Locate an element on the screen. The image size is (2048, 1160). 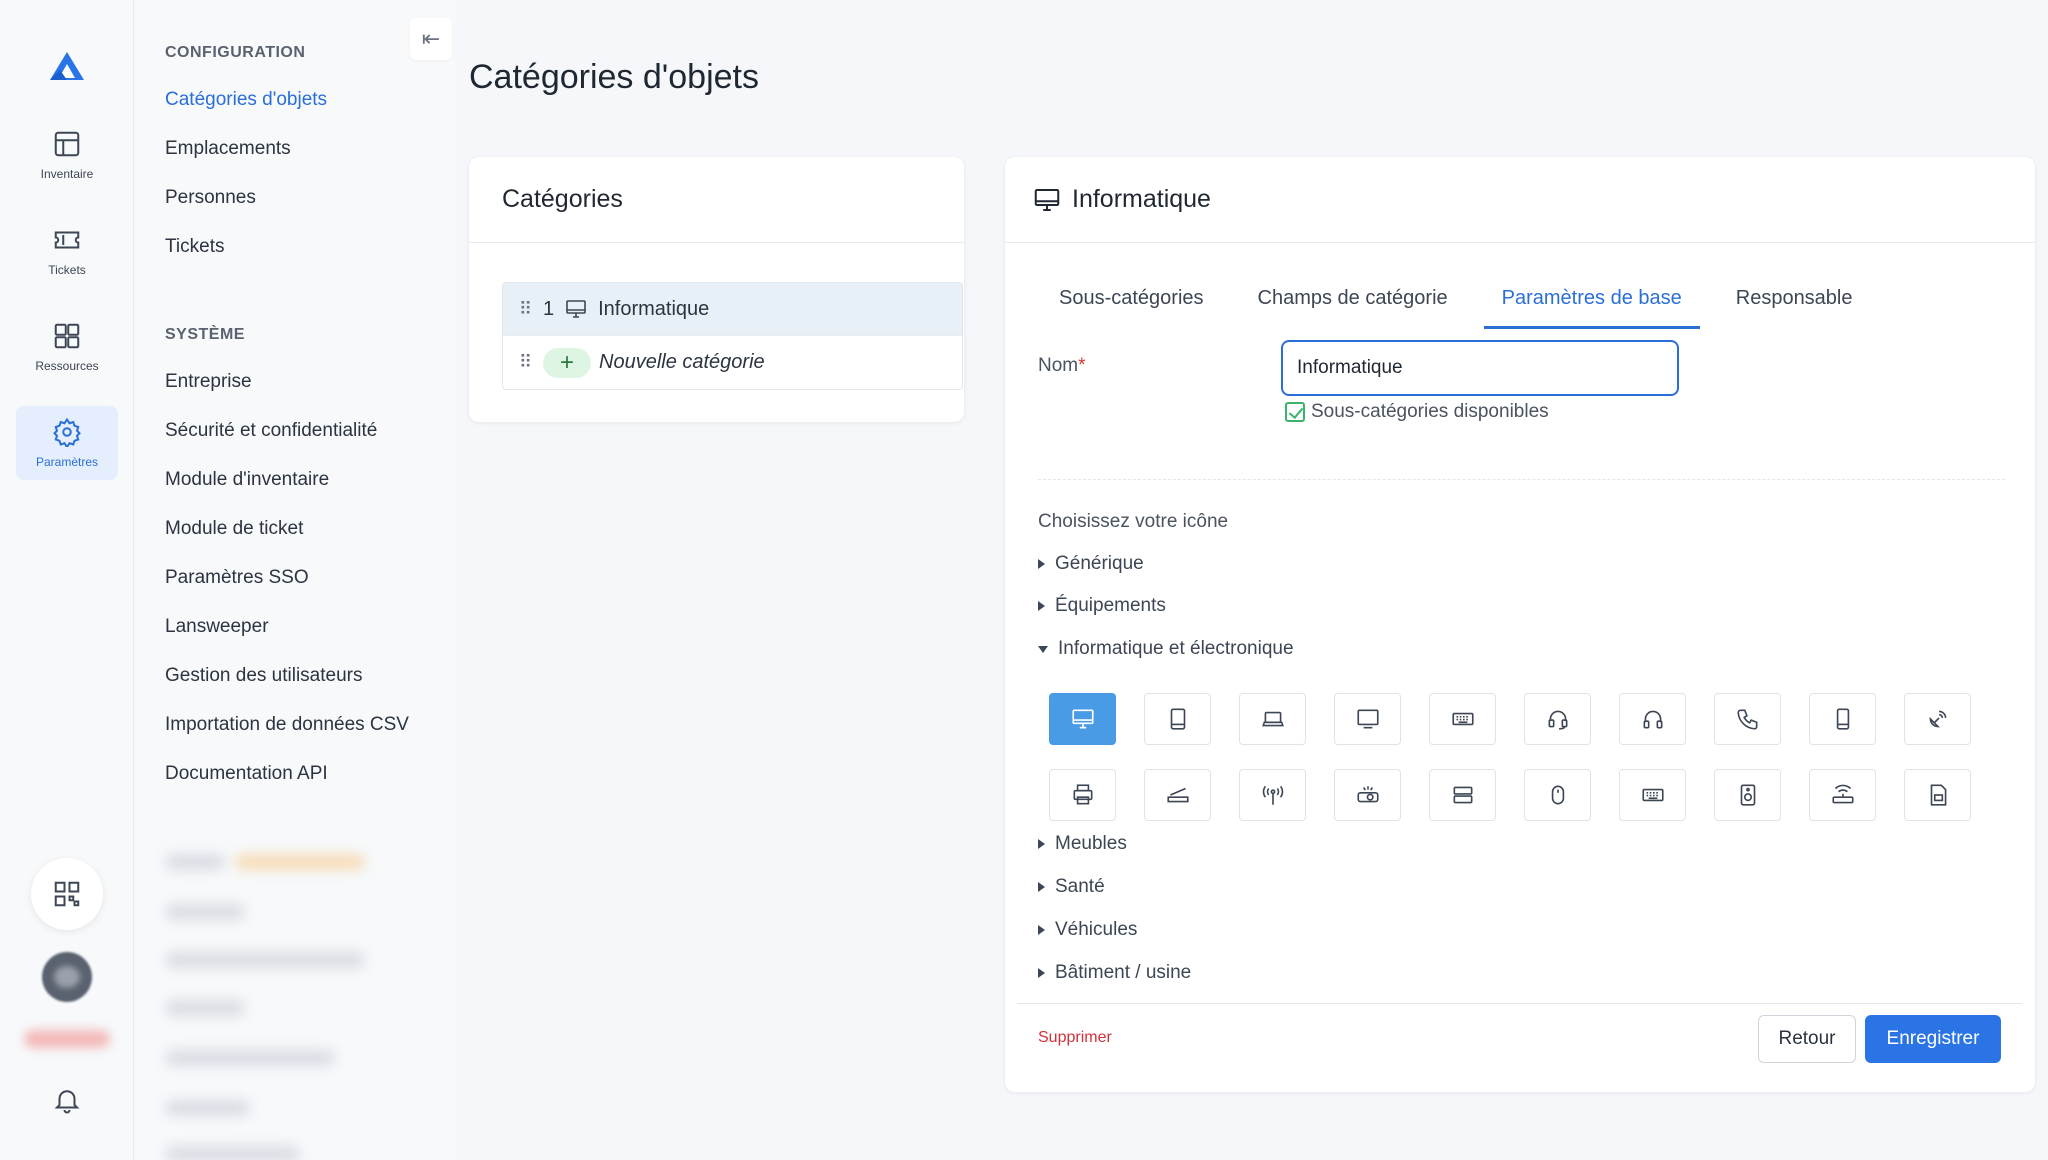
sidebar-item-utilisateurs: Gestion des utilisateurs is located at coordinates (264, 676).